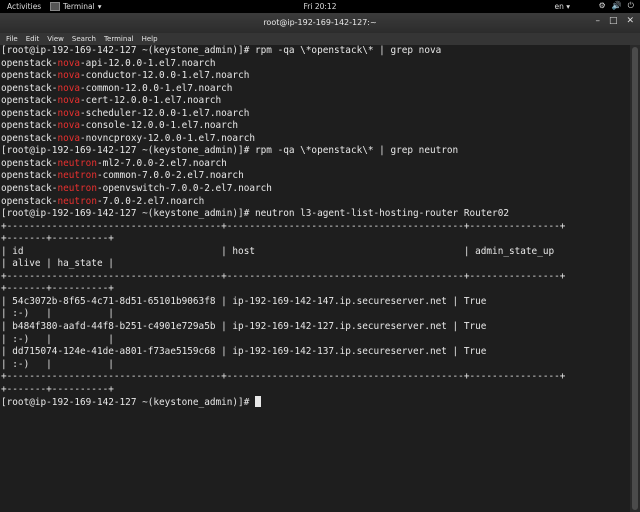  I want to click on terminal-line: openstack-nova-cert-12.0.0-1.el7.noarch, so click(316, 101).